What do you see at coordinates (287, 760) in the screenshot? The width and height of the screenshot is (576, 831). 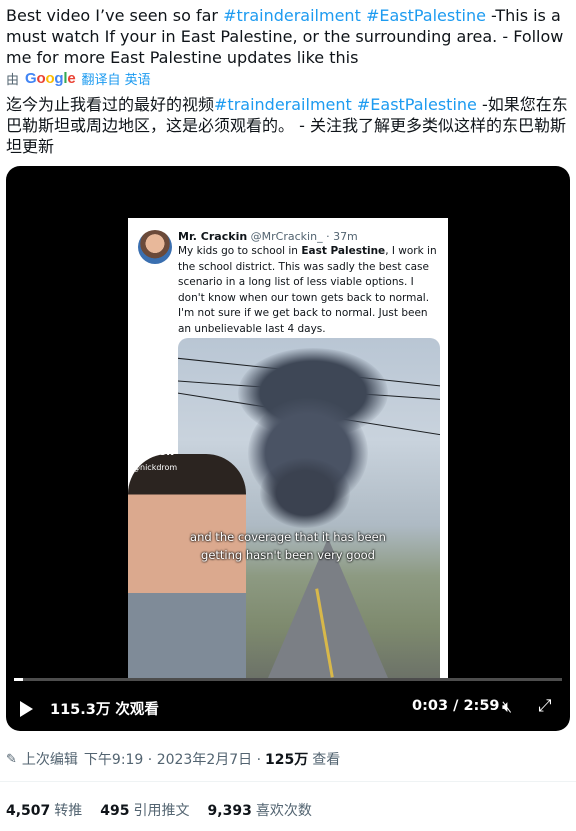 I see `views-count: 125万` at bounding box center [287, 760].